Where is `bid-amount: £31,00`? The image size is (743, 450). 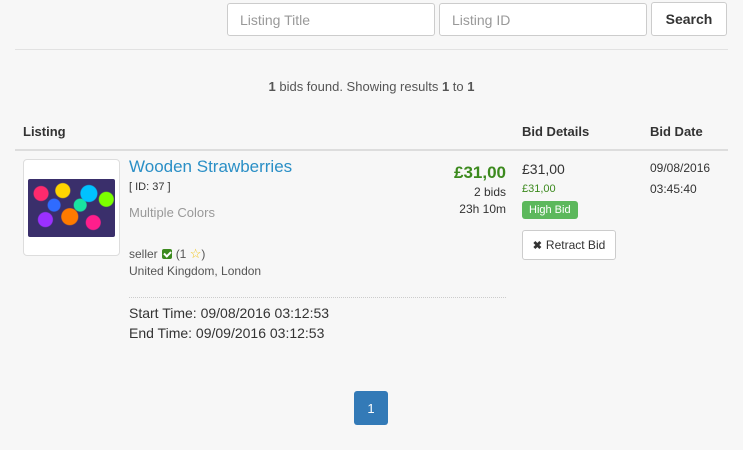 bid-amount: £31,00 is located at coordinates (543, 169).